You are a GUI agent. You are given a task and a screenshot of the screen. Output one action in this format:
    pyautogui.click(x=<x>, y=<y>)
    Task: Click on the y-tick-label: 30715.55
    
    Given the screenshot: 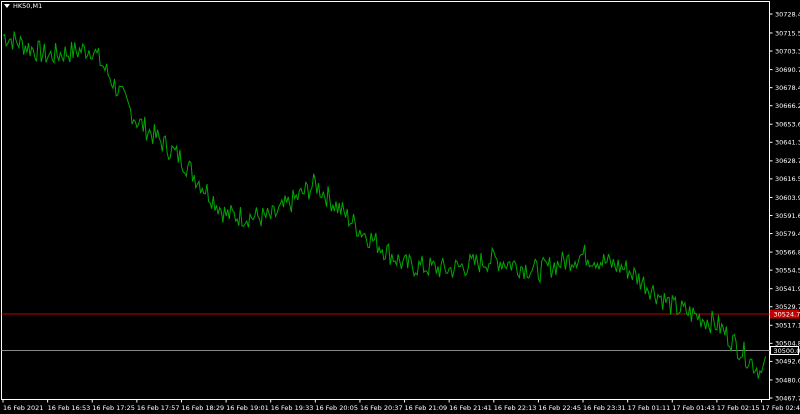 What is the action you would take?
    pyautogui.click(x=787, y=33)
    